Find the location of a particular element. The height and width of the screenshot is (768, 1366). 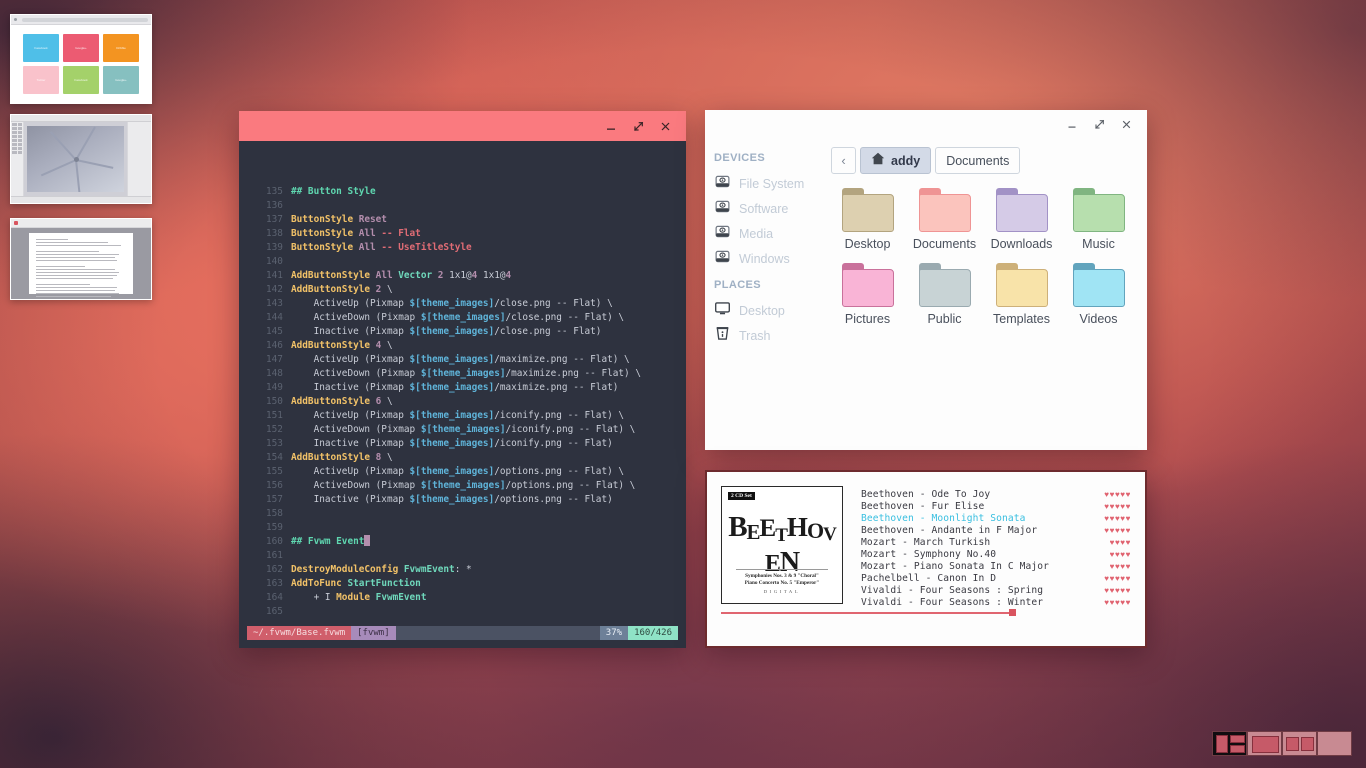

track-title: Pachelbell - Canon In D is located at coordinates (929, 578).